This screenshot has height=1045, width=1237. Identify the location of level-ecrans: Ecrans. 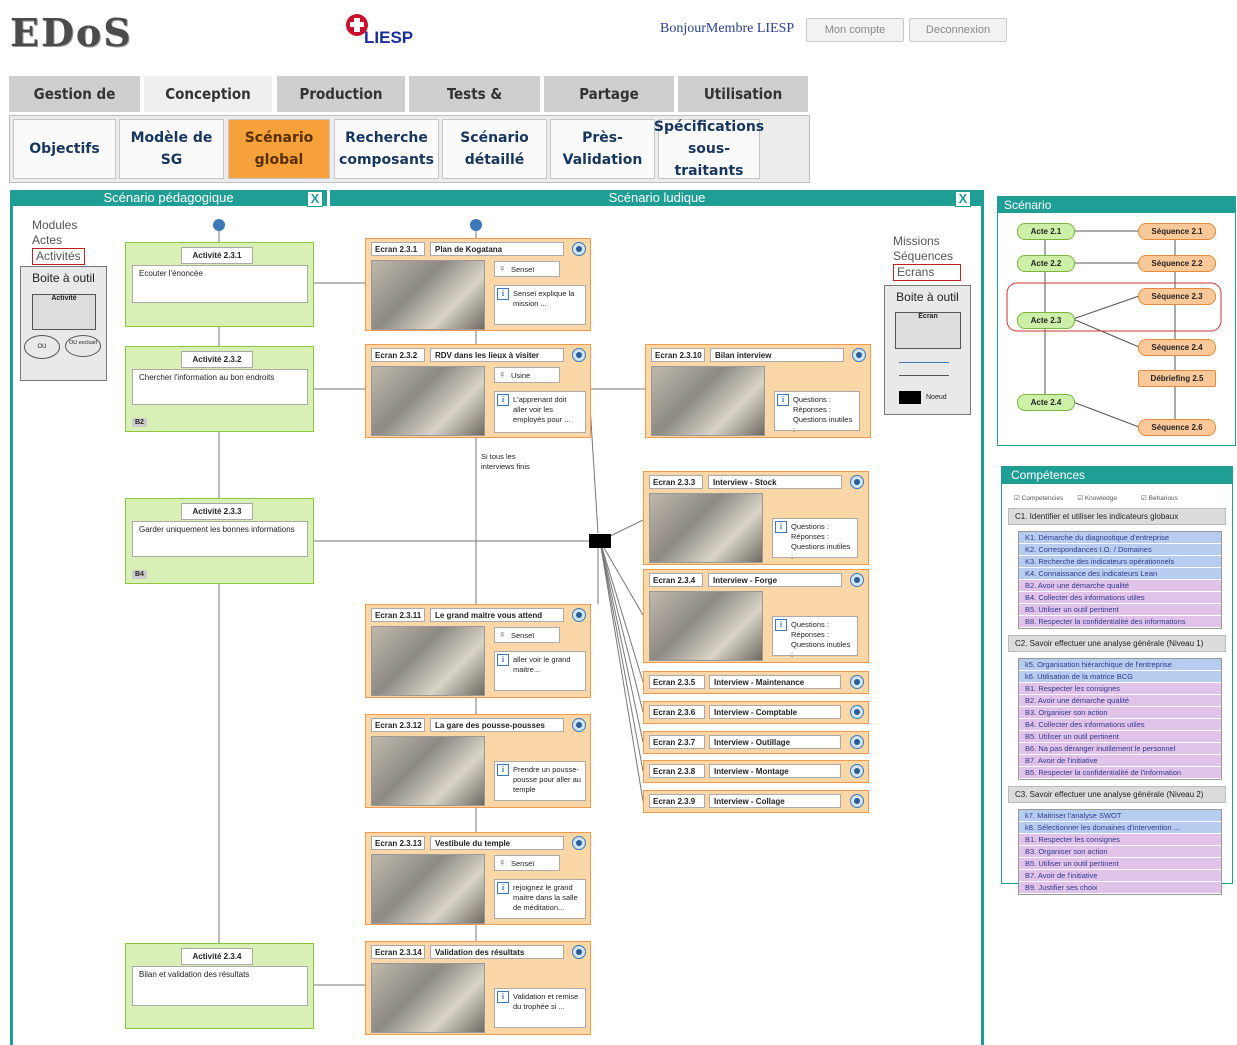
(927, 272).